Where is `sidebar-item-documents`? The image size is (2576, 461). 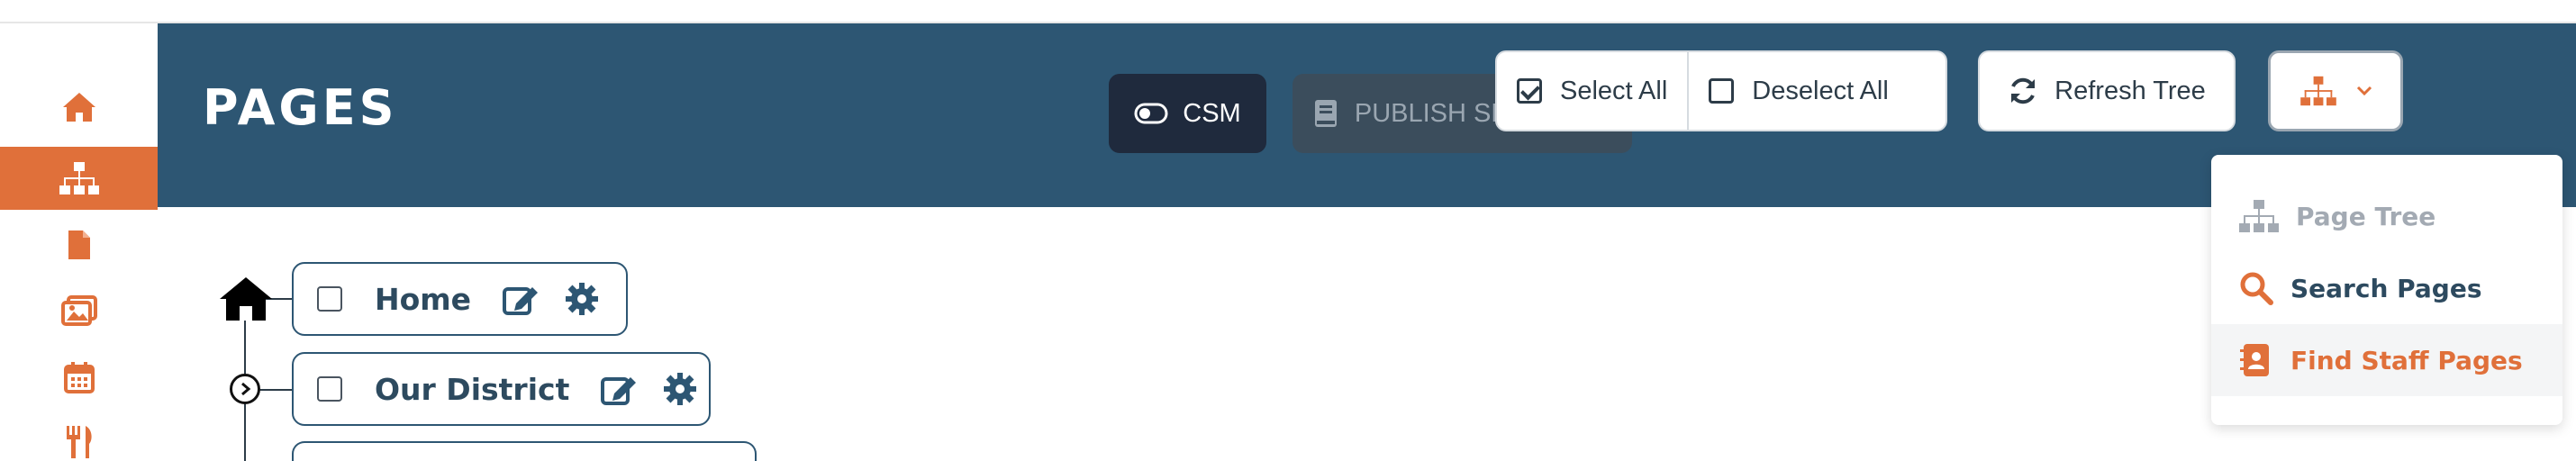 sidebar-item-documents is located at coordinates (79, 244).